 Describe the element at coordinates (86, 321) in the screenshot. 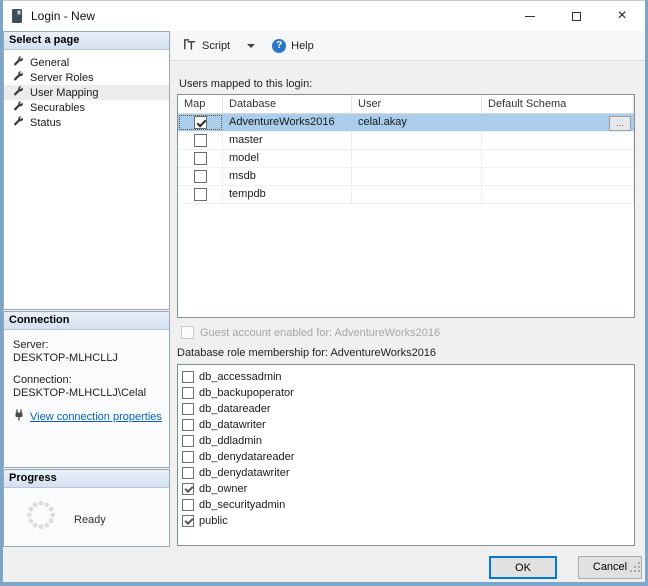

I see `connection-header: Connection` at that location.